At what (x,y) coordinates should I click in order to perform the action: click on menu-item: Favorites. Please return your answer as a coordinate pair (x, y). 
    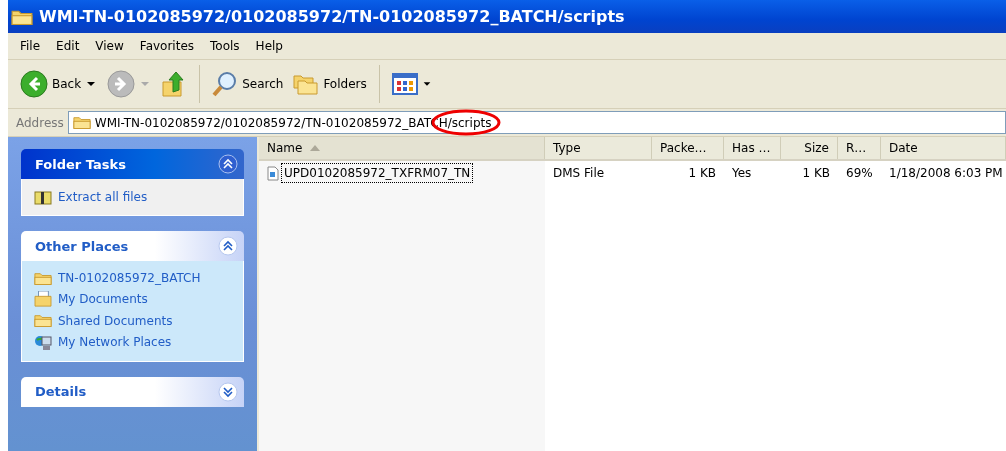
    Looking at the image, I should click on (167, 46).